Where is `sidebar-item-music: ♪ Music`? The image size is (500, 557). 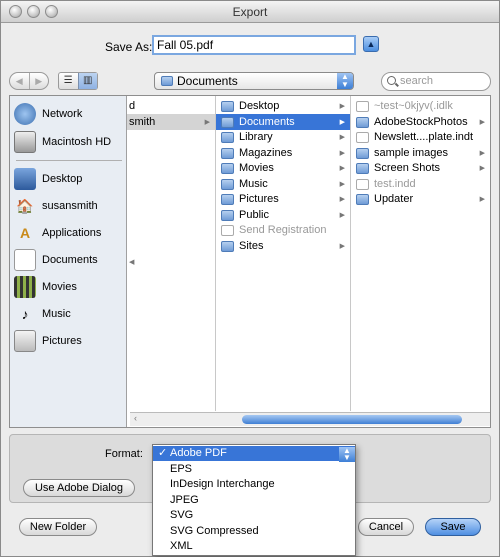 sidebar-item-music: ♪ Music is located at coordinates (42, 314).